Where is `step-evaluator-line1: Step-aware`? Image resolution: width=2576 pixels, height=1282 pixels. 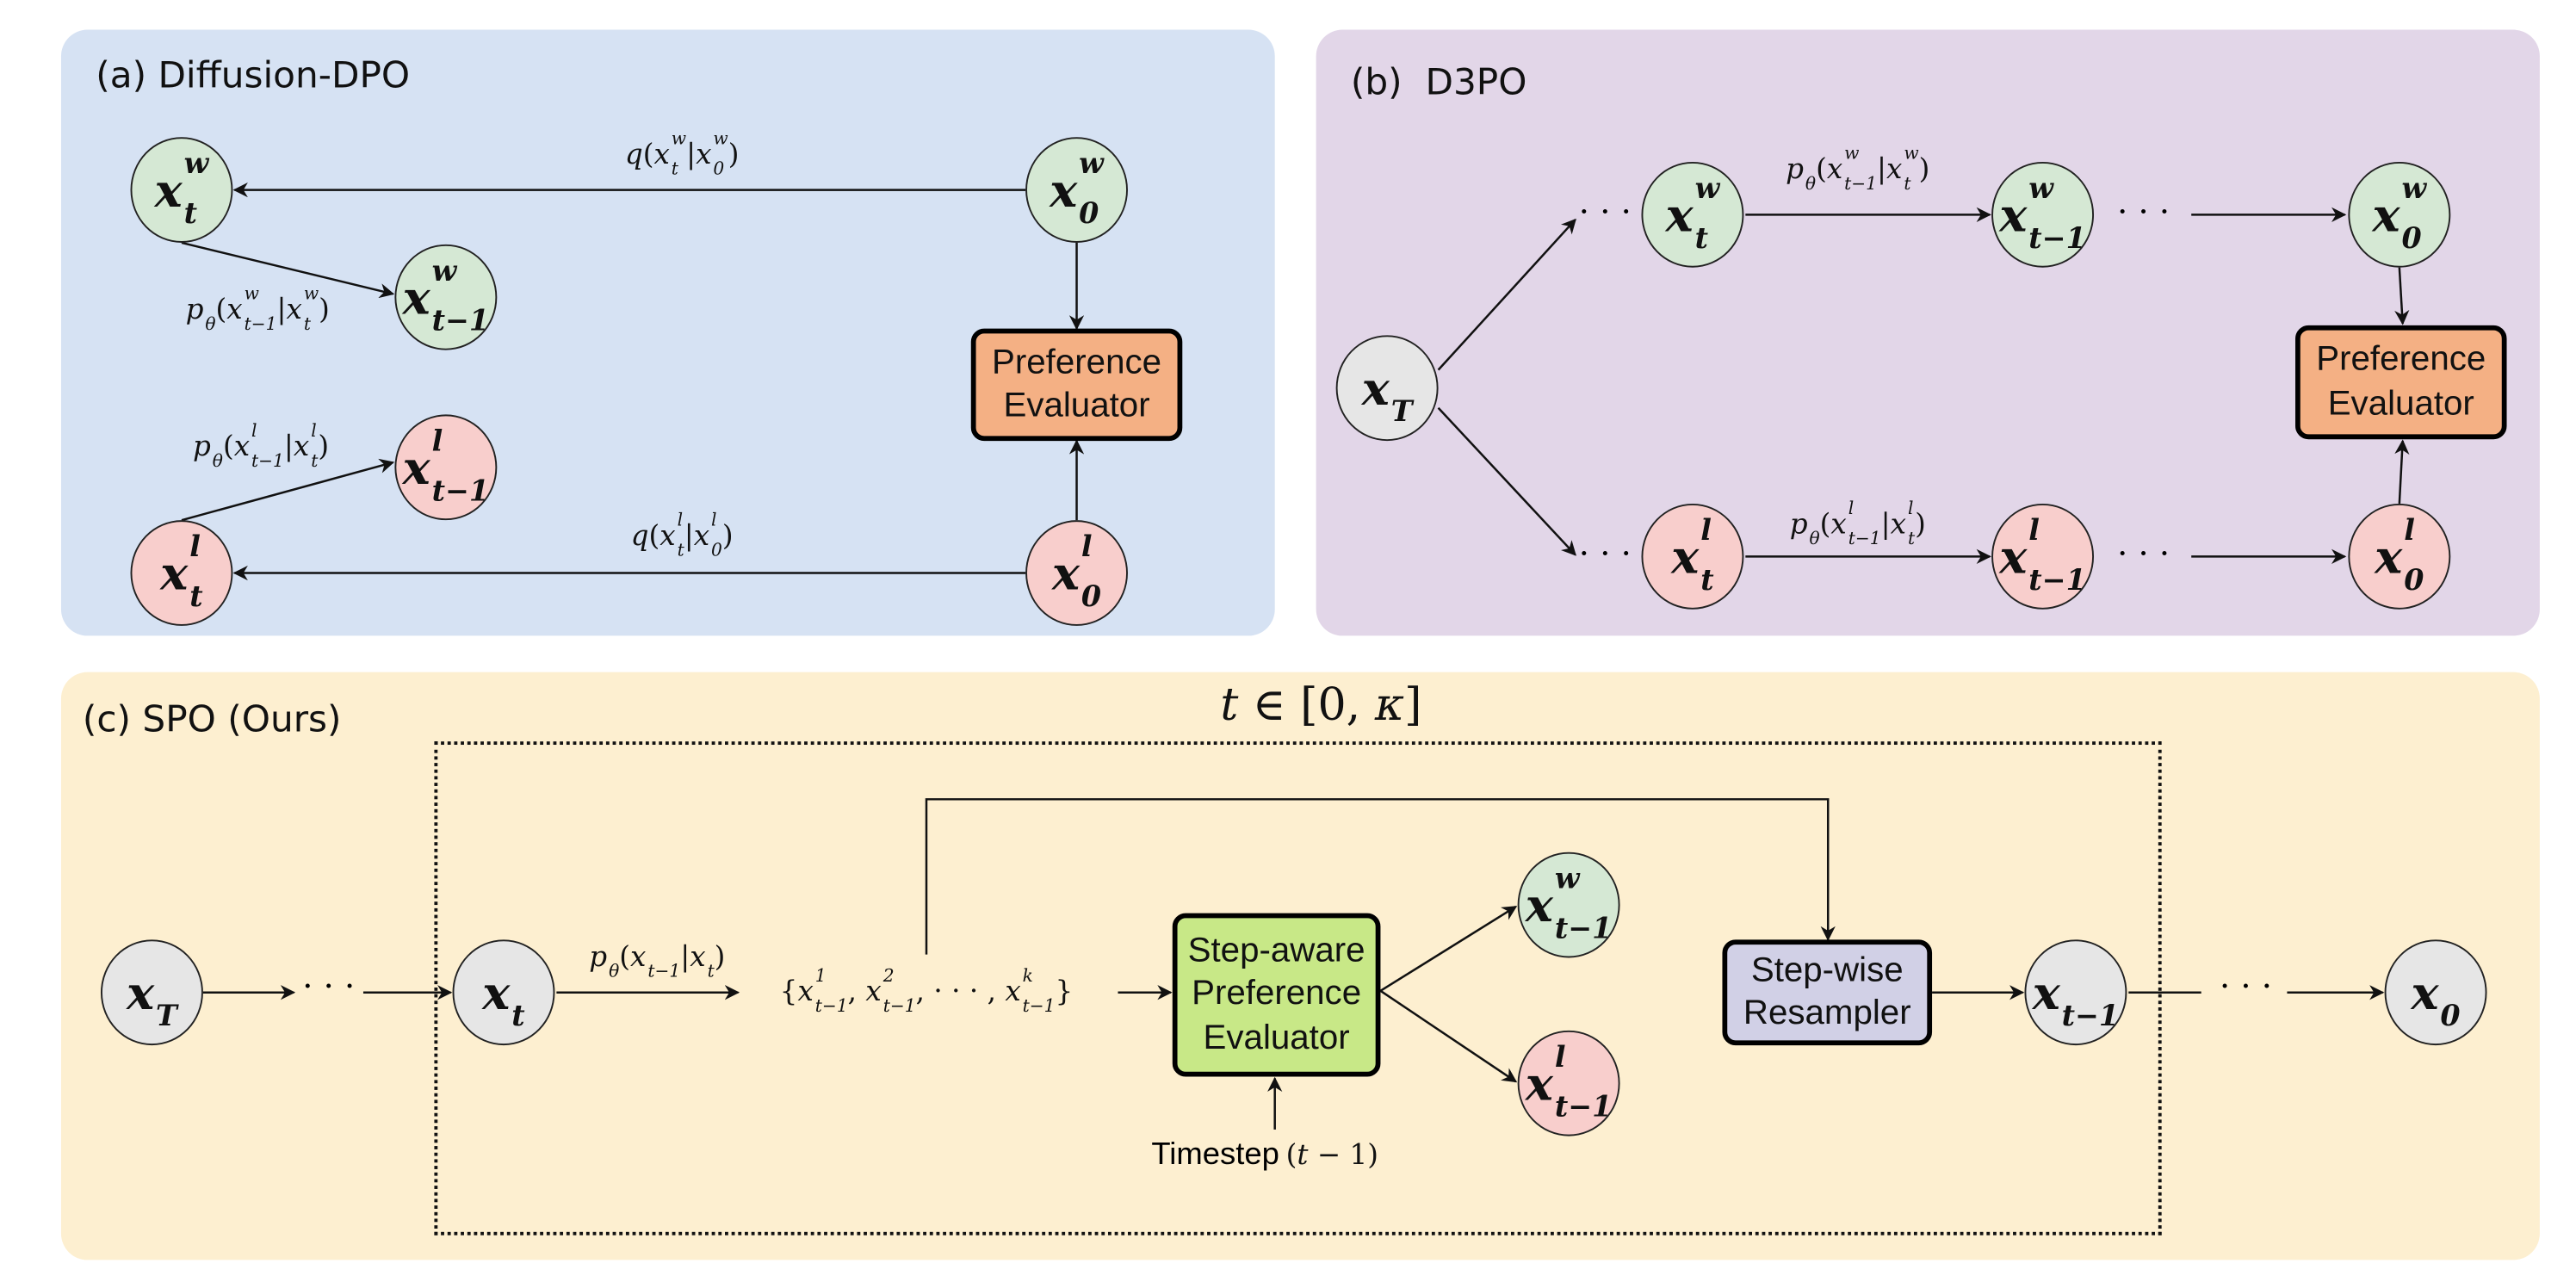 step-evaluator-line1: Step-aware is located at coordinates (1276, 950).